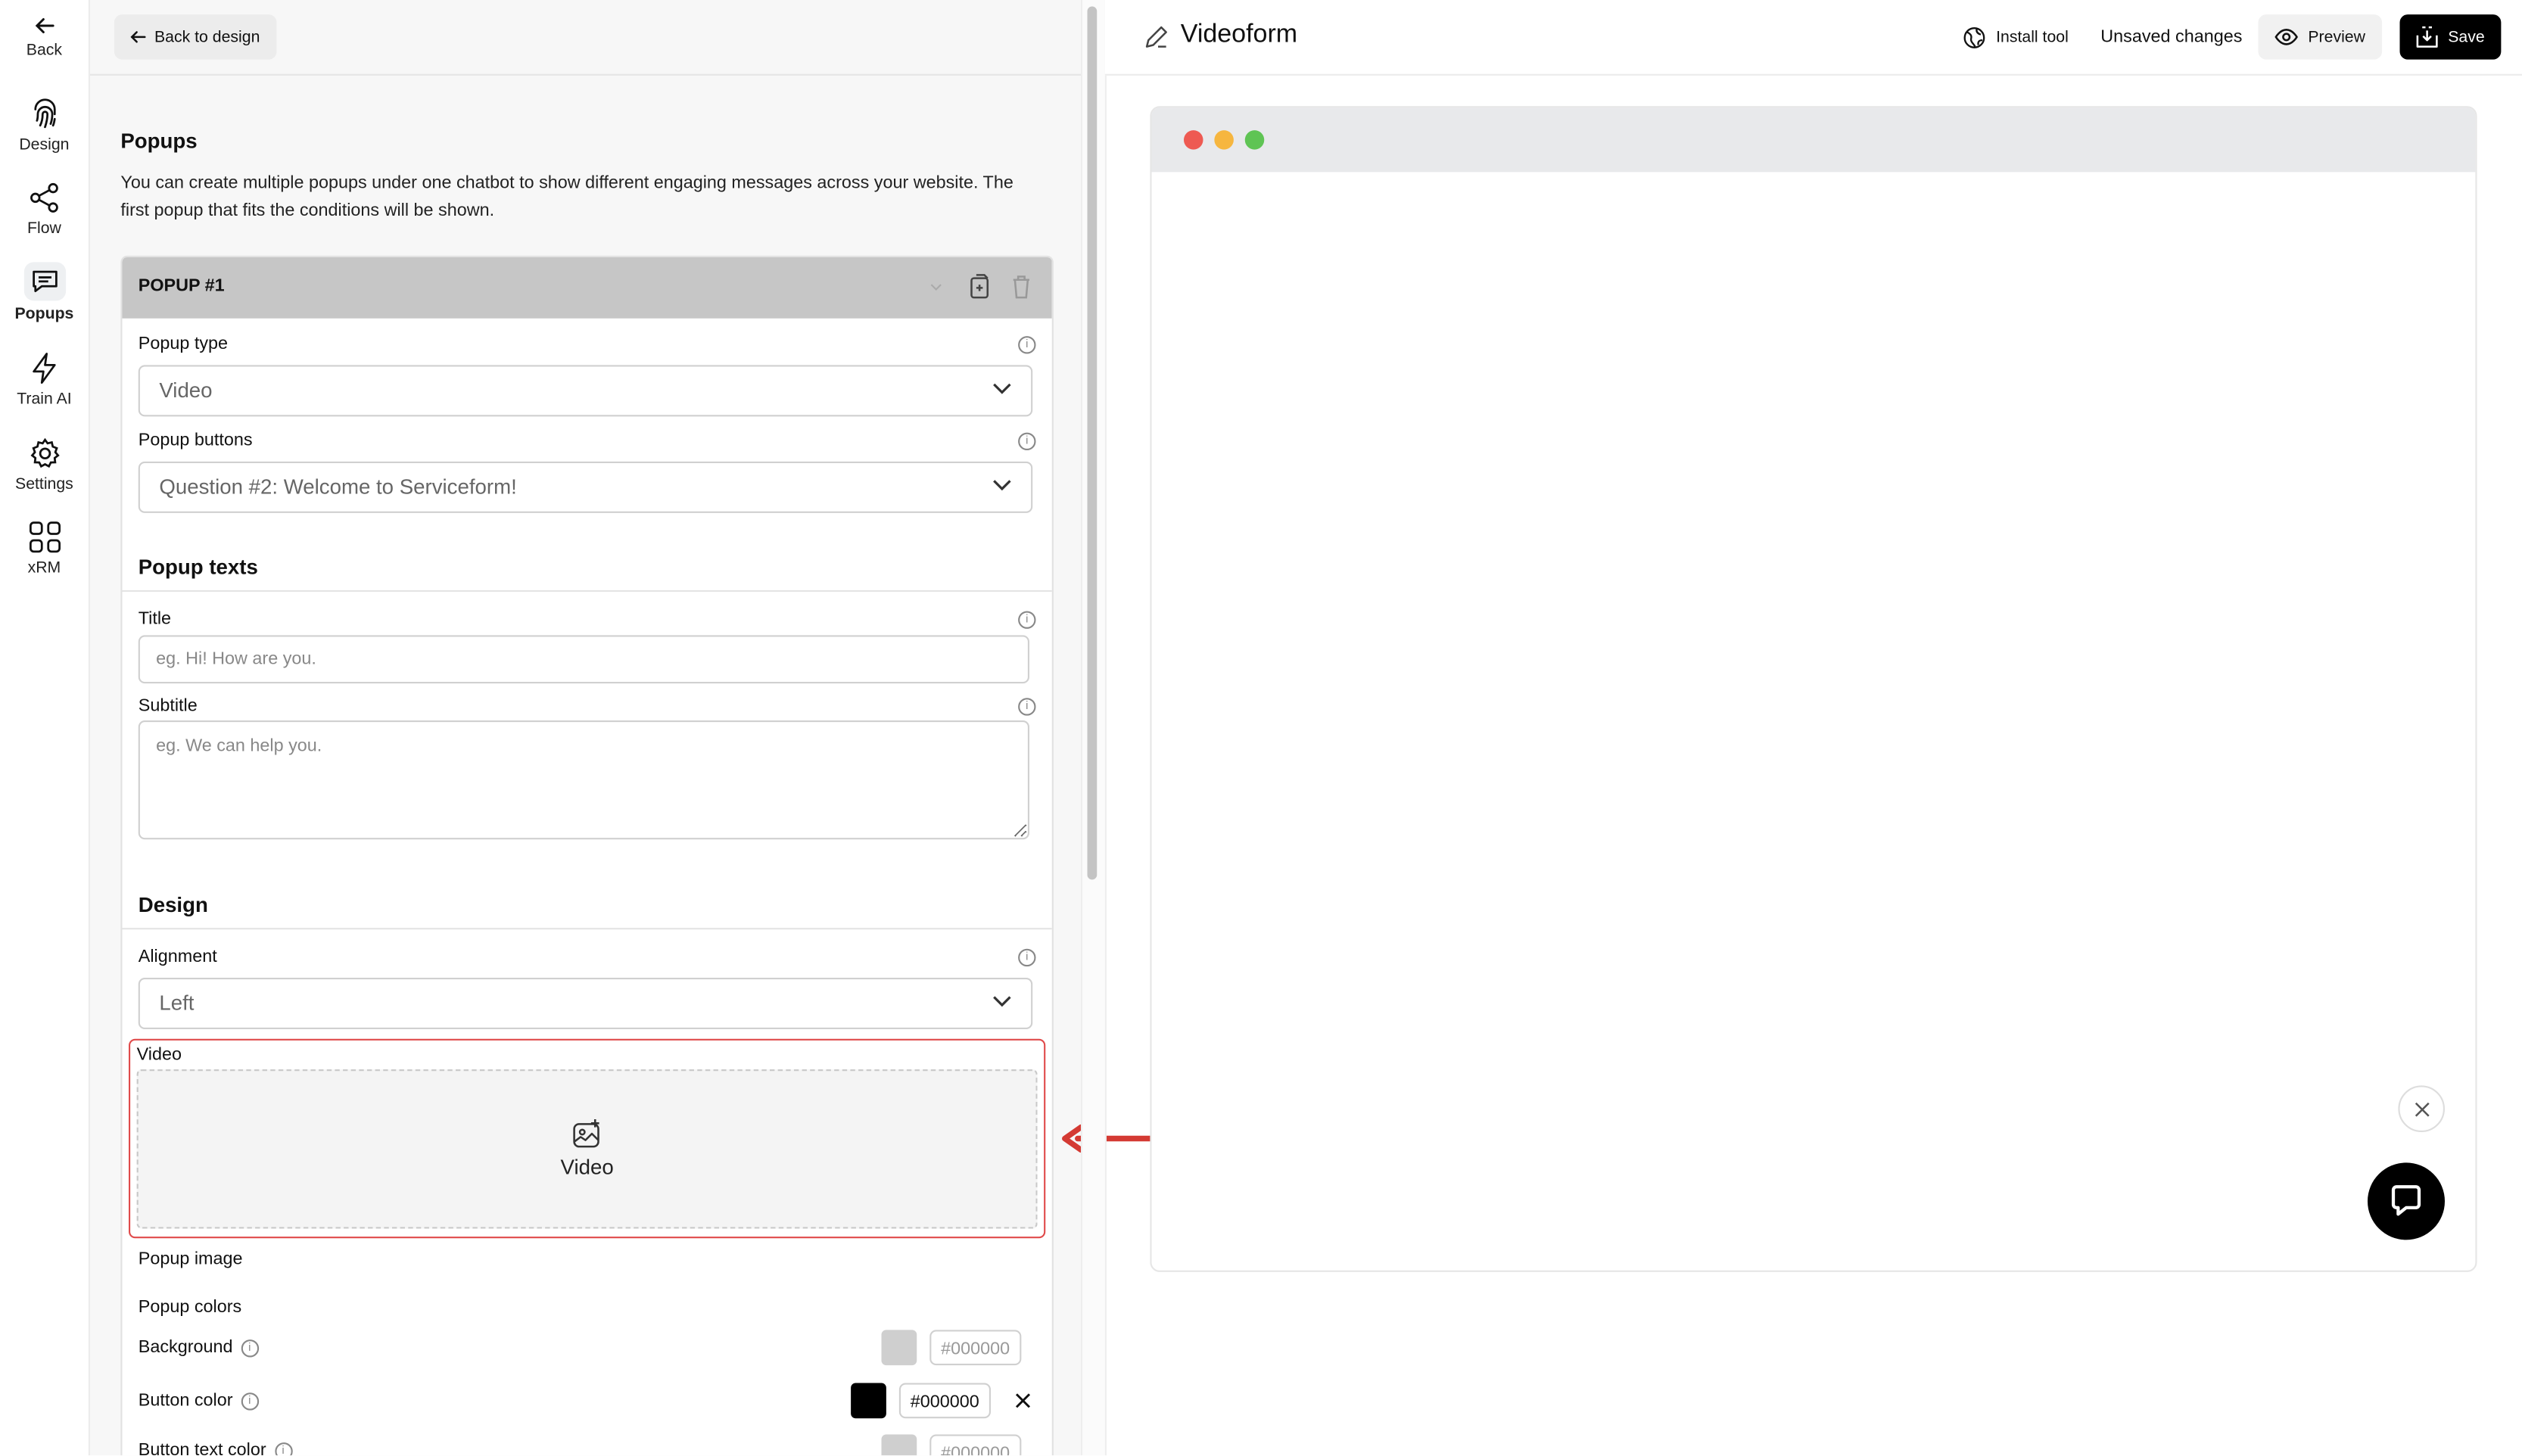 This screenshot has height=1456, width=2522. What do you see at coordinates (168, 706) in the screenshot?
I see `subtitle-label: Subtitle` at bounding box center [168, 706].